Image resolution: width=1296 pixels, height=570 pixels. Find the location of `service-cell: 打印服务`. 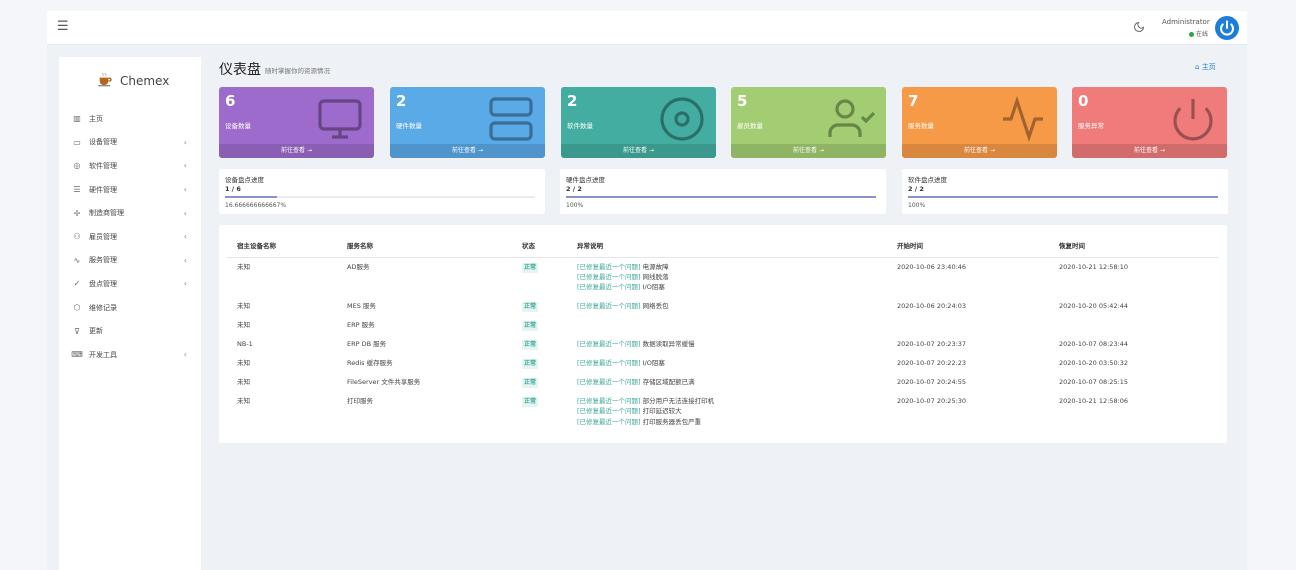

service-cell: 打印服务 is located at coordinates (424, 411).